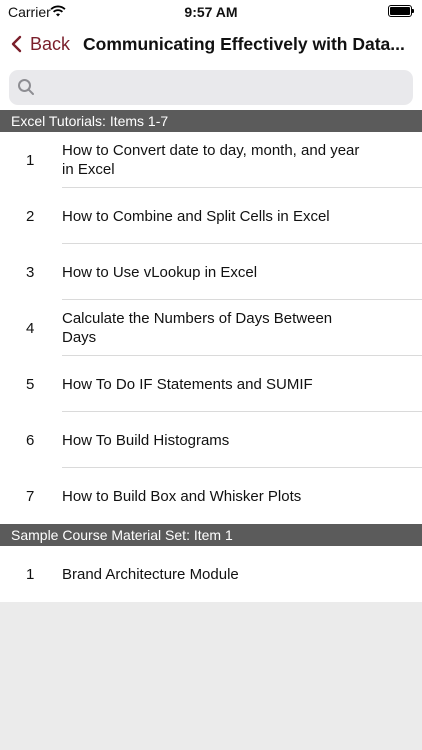 The width and height of the screenshot is (422, 750). What do you see at coordinates (146, 440) in the screenshot?
I see `item-title: How To Build Histograms` at bounding box center [146, 440].